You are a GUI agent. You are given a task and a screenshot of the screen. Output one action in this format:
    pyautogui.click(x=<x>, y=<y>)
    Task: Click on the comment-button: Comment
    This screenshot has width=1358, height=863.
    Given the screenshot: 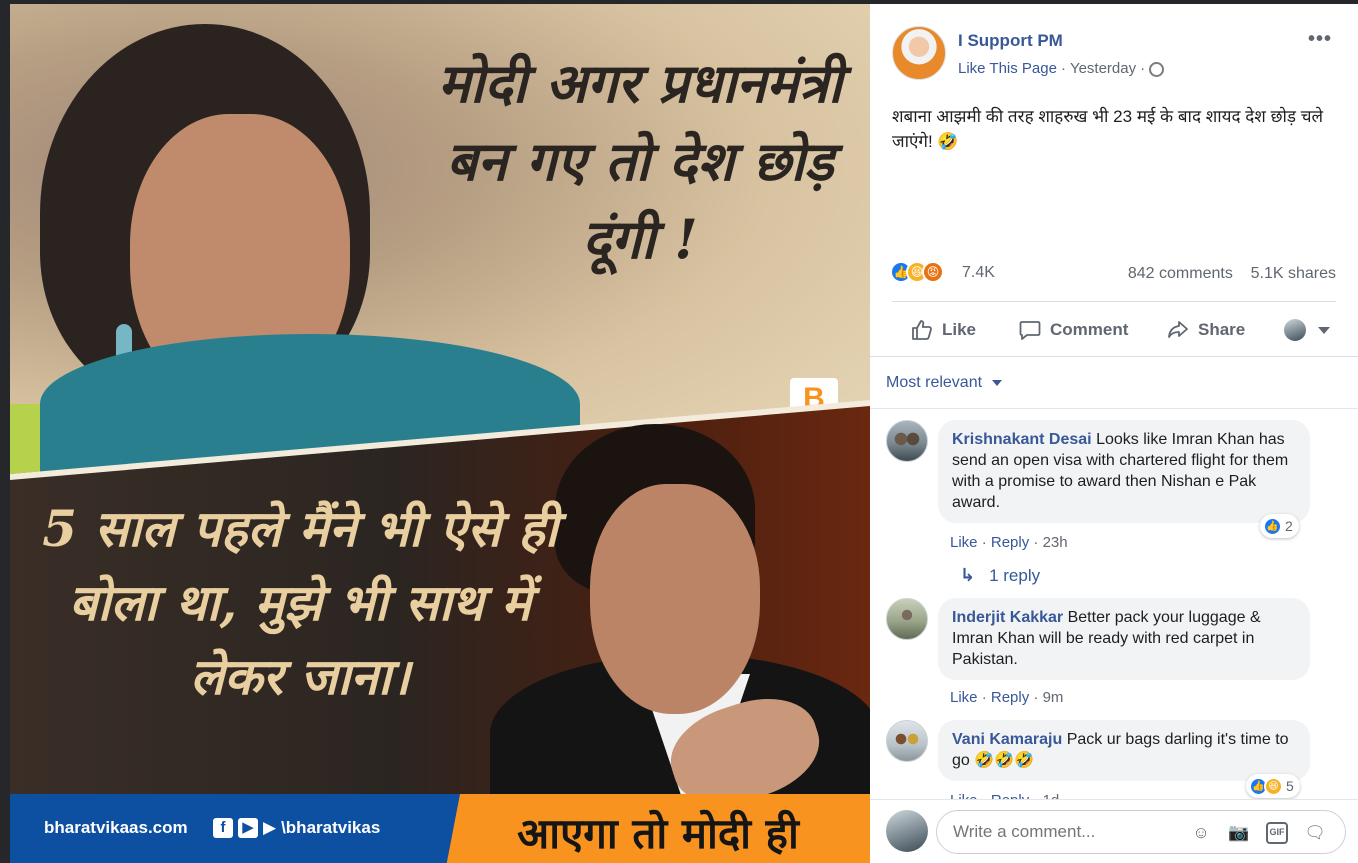 What is the action you would take?
    pyautogui.click(x=1073, y=330)
    